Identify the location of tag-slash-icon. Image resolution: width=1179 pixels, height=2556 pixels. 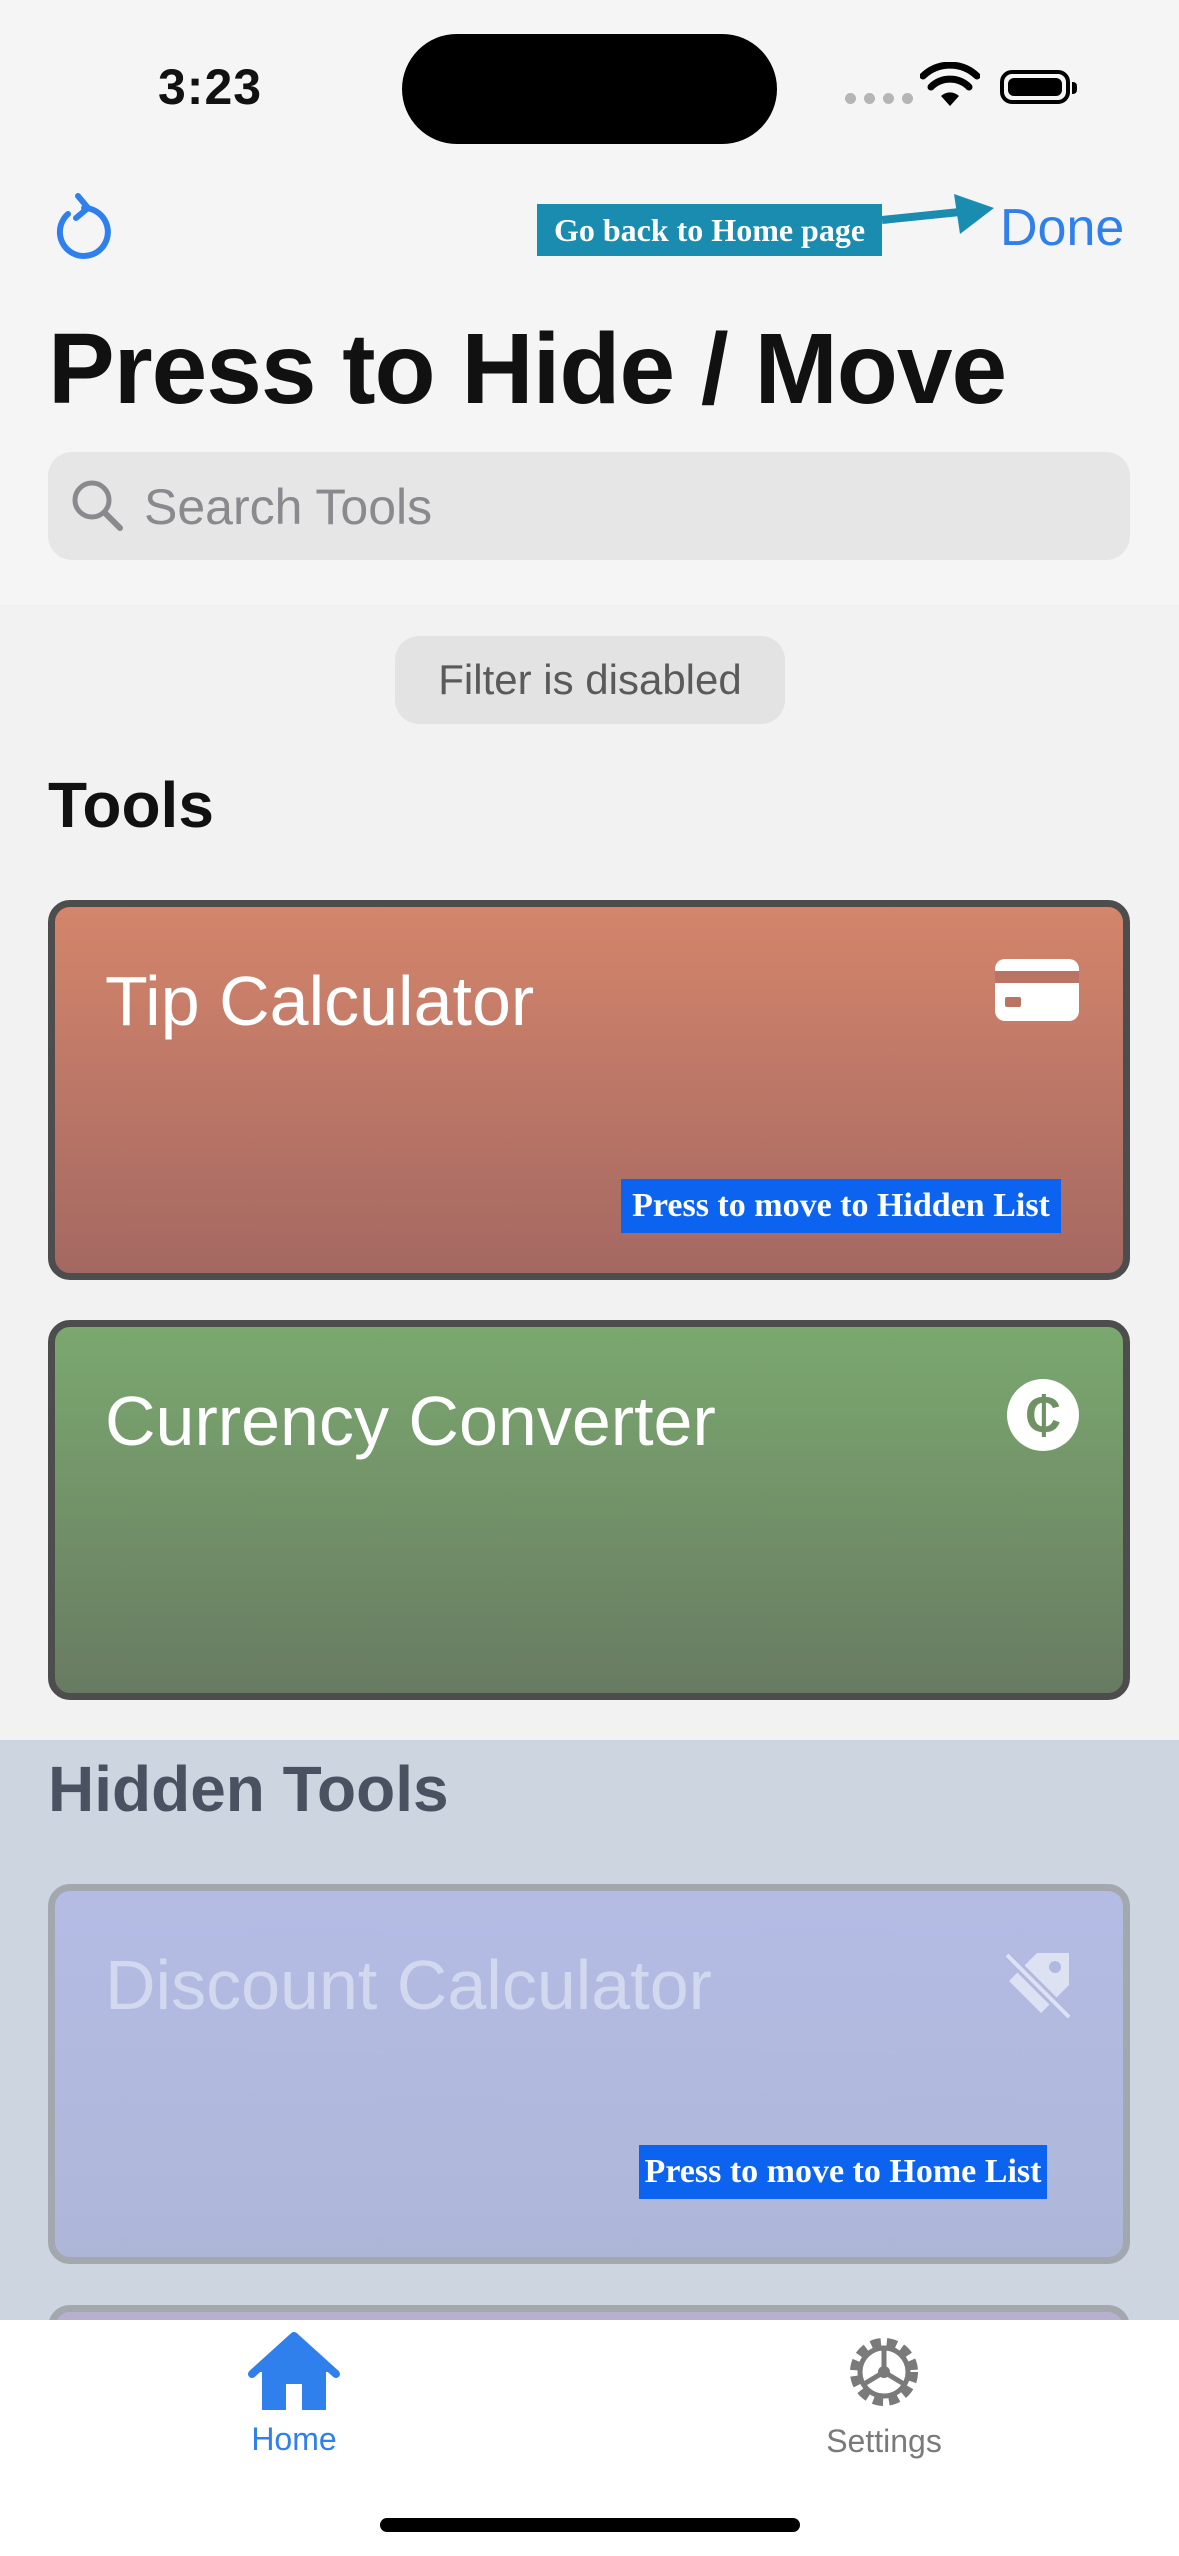
(1038, 1986).